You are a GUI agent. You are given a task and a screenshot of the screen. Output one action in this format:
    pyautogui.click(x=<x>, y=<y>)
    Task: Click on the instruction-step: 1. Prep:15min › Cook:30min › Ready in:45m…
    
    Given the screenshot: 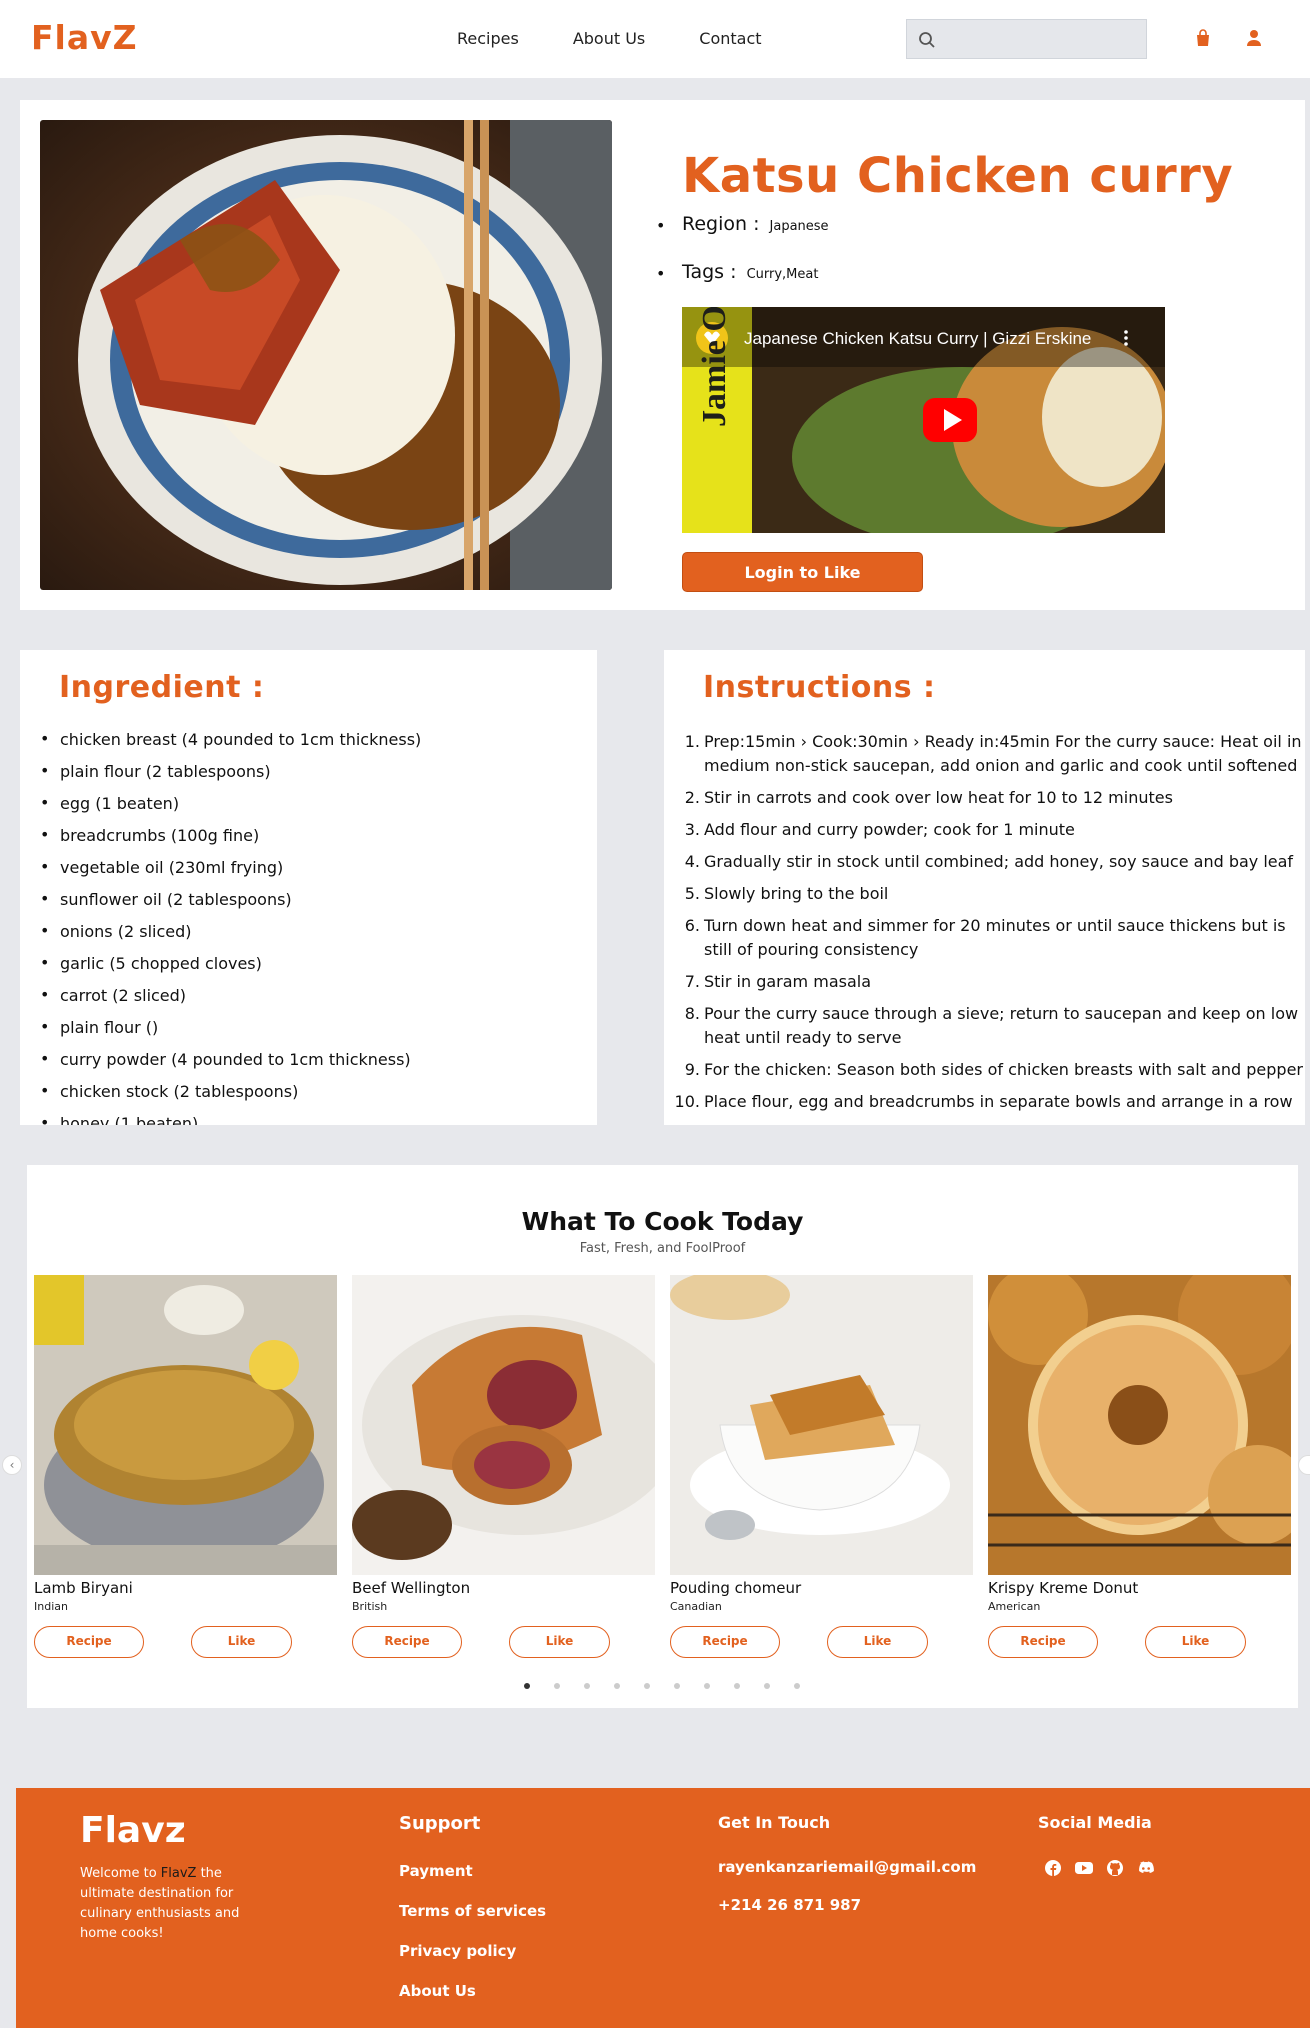 What is the action you would take?
    pyautogui.click(x=993, y=753)
    